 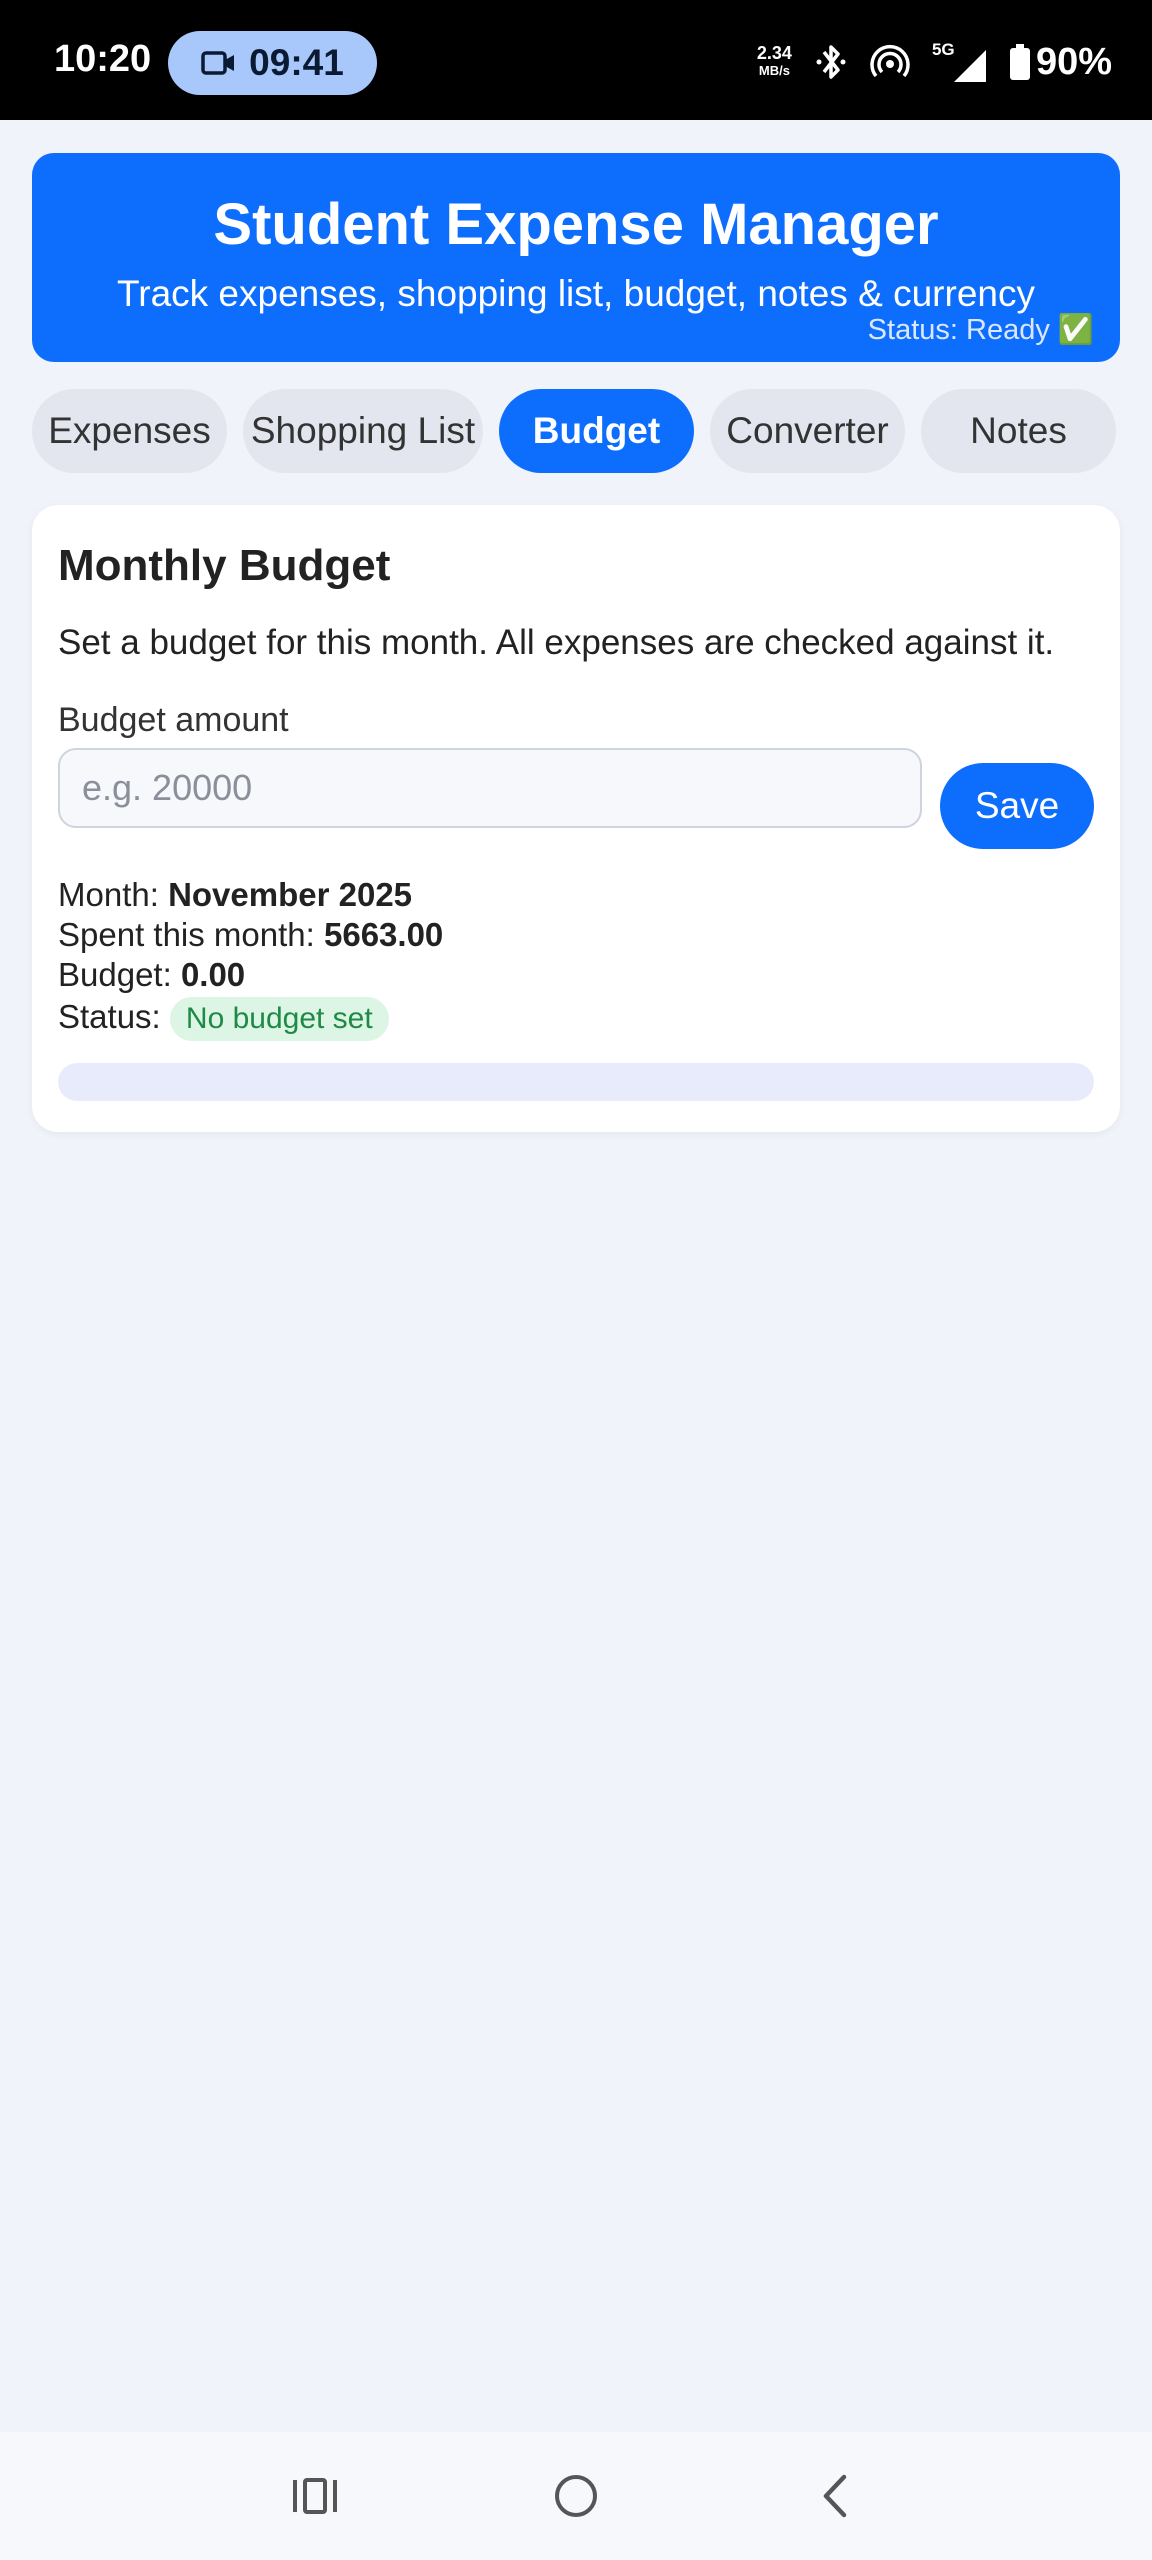 I want to click on home-button, so click(x=576, y=2496).